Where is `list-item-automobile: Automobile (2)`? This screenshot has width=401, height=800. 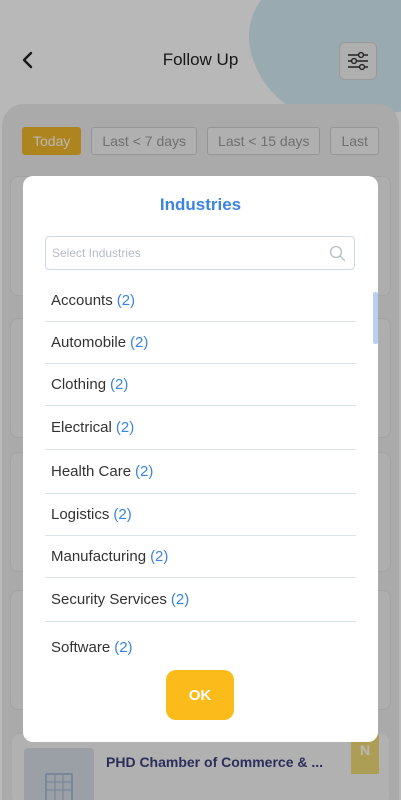 list-item-automobile: Automobile (2) is located at coordinates (200, 343).